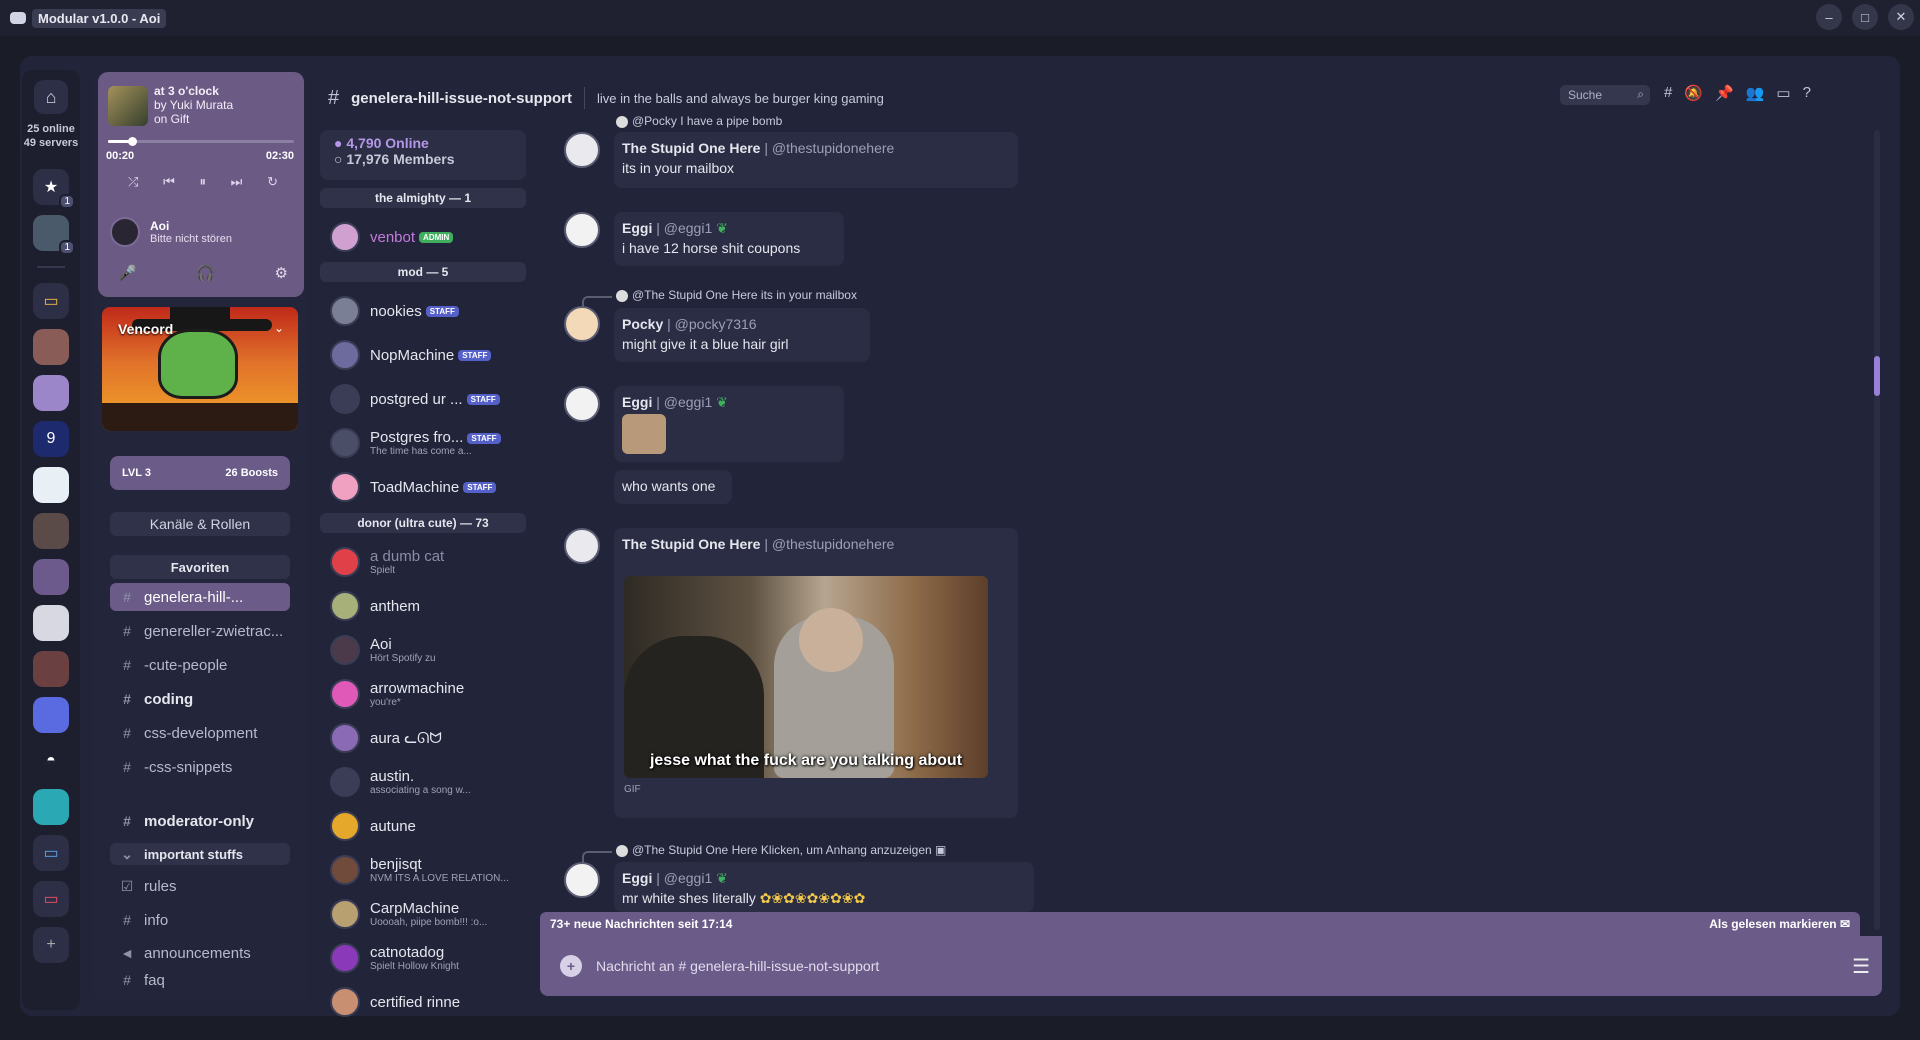 This screenshot has width=1920, height=1040. I want to click on reply-preview: @Pocky I have a pipe bomb, so click(699, 121).